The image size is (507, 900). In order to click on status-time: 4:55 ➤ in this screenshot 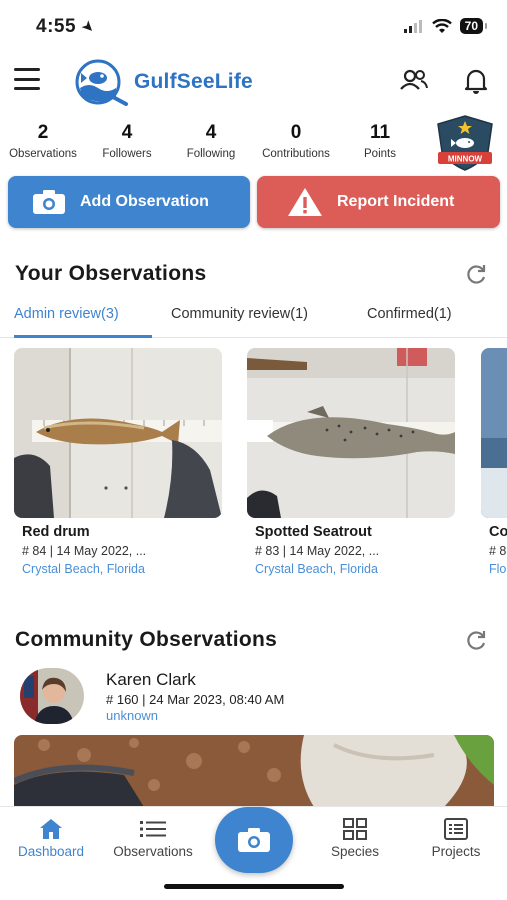, I will do `click(67, 27)`.